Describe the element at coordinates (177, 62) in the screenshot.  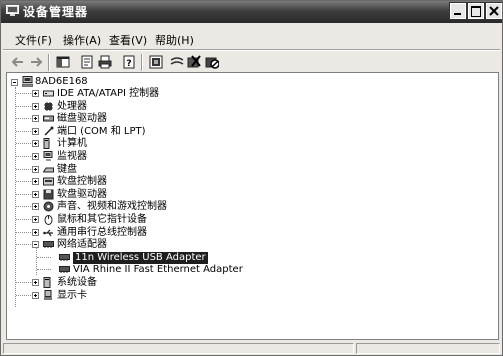
I see `update-driver-icon` at that location.